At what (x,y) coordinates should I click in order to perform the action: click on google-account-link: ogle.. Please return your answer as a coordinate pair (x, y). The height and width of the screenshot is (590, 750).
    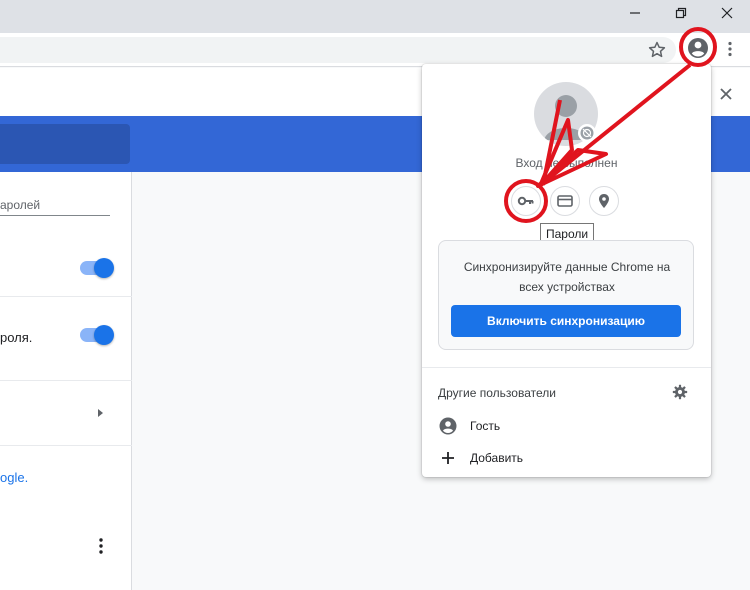
    Looking at the image, I should click on (14, 477).